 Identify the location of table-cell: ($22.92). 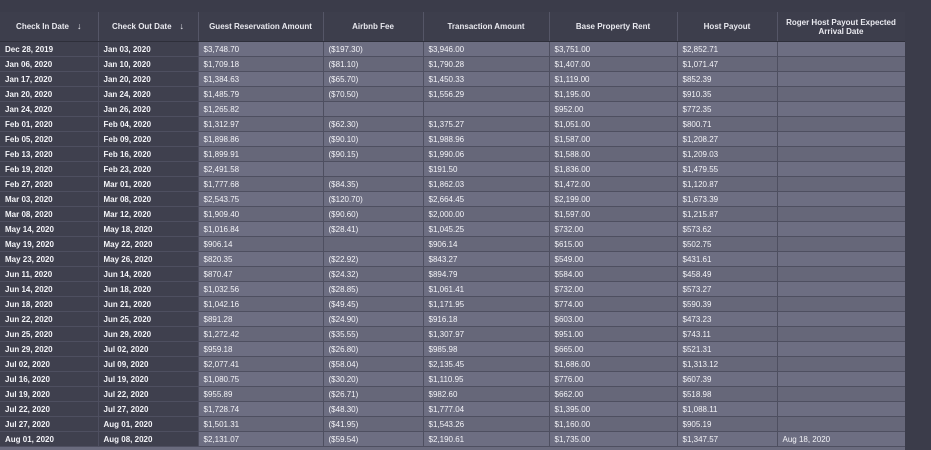
(373, 259).